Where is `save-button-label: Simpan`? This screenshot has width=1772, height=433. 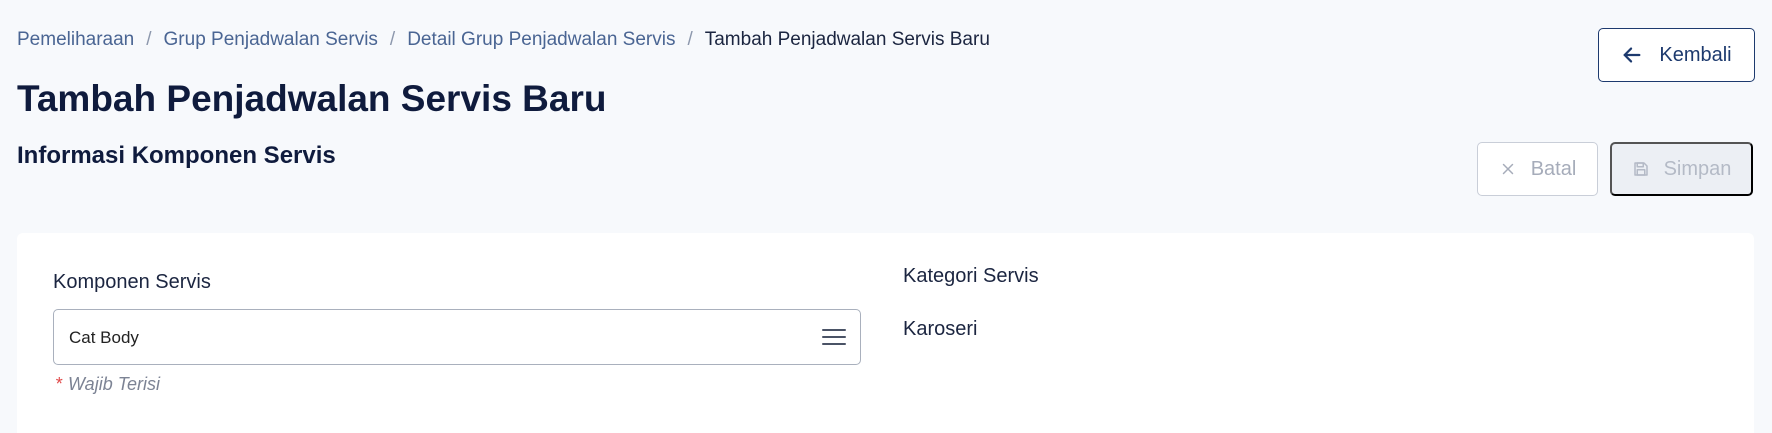
save-button-label: Simpan is located at coordinates (1697, 168).